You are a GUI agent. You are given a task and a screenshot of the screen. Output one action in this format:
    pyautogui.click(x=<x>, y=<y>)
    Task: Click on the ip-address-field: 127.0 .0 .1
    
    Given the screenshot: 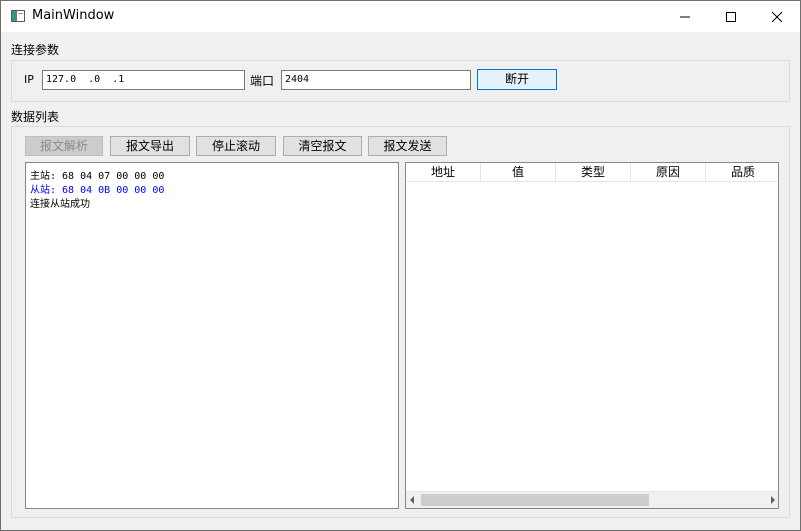 What is the action you would take?
    pyautogui.click(x=143, y=80)
    